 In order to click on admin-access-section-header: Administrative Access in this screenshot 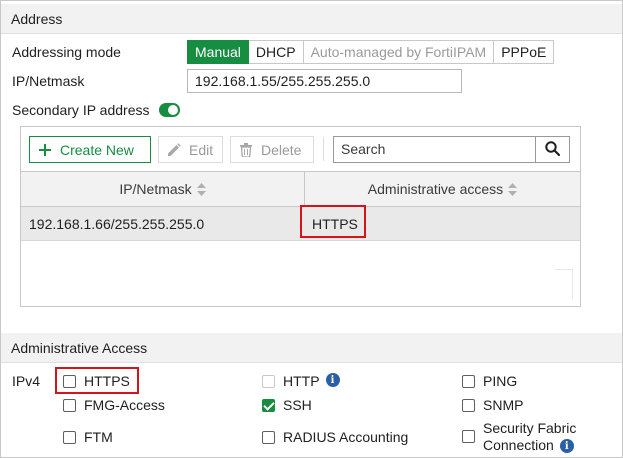, I will do `click(311, 348)`.